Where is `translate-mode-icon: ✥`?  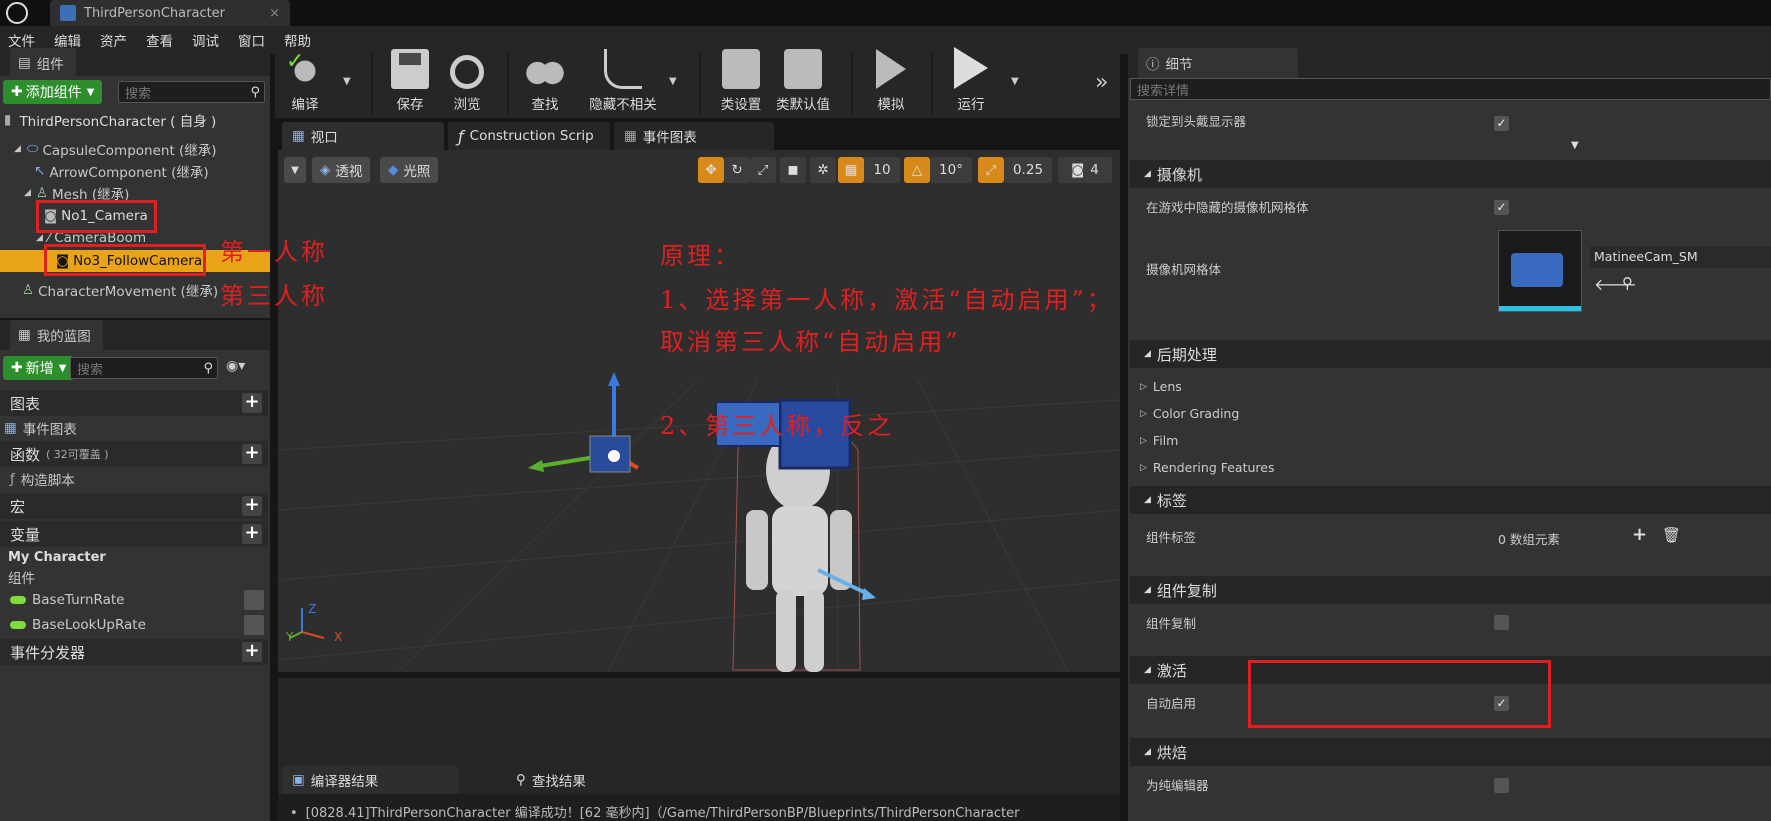
translate-mode-icon: ✥ is located at coordinates (711, 170).